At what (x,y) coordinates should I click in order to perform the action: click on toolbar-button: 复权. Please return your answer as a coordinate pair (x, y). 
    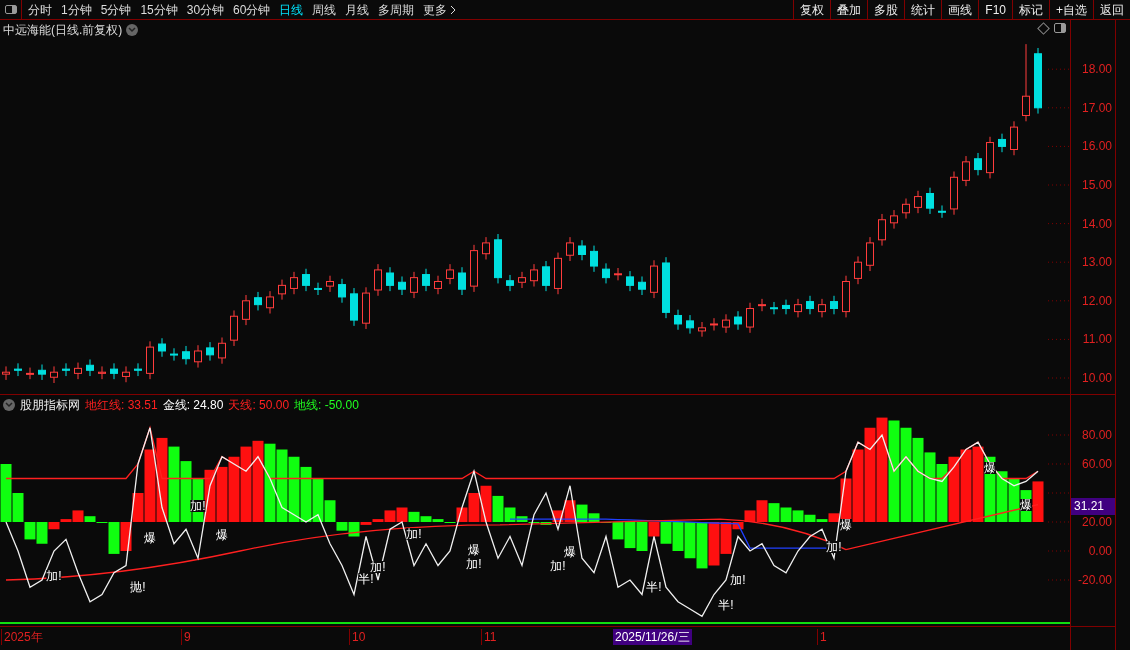
    Looking at the image, I should click on (812, 9).